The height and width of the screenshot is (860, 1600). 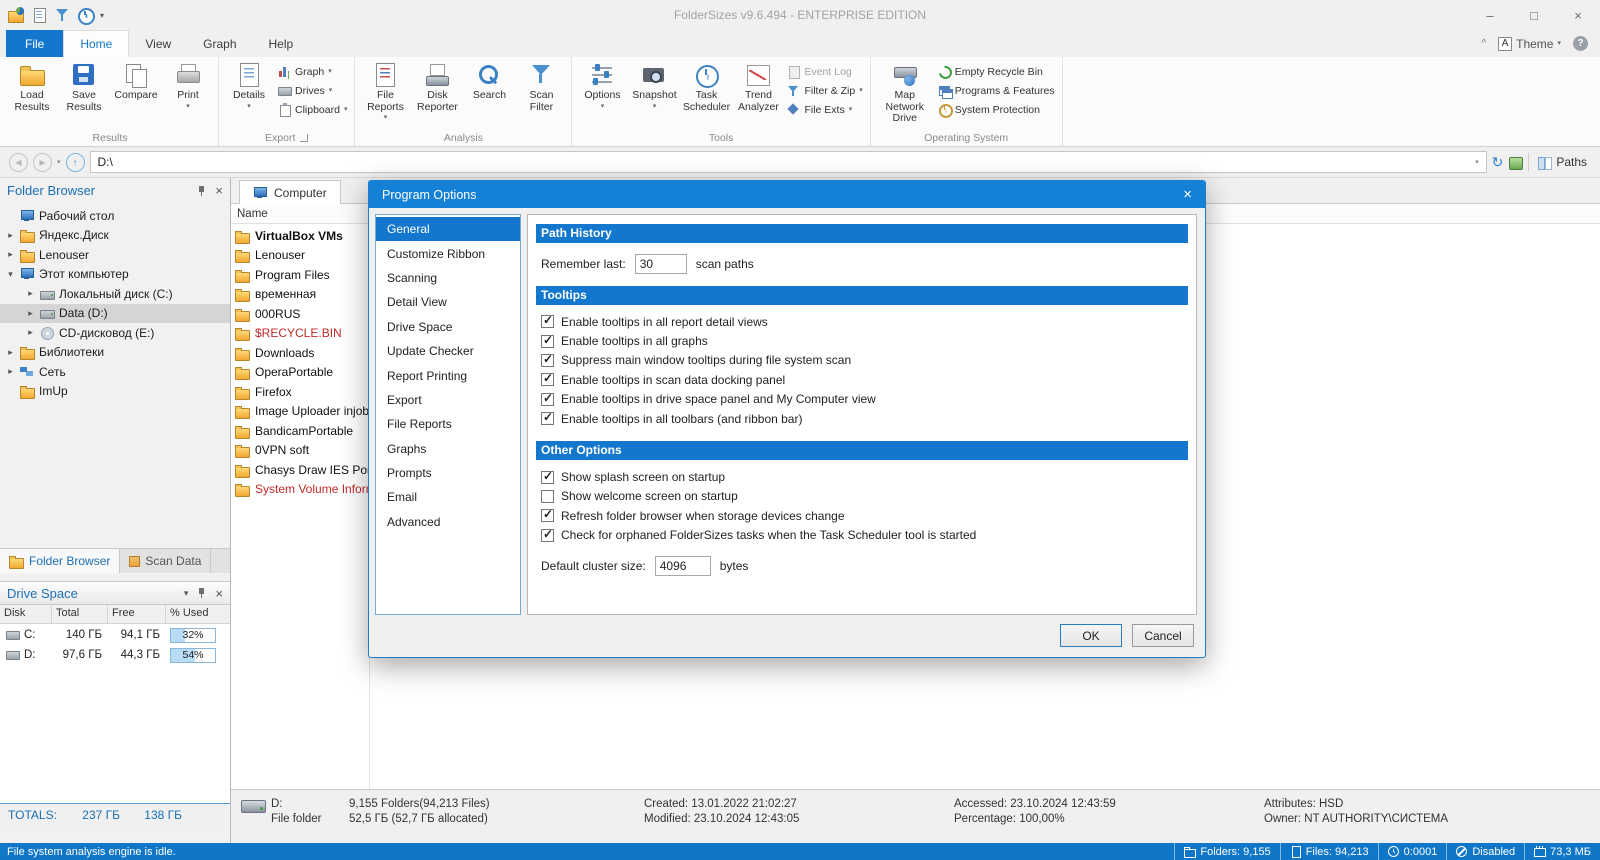 I want to click on cluster-size-input, so click(x=682, y=565).